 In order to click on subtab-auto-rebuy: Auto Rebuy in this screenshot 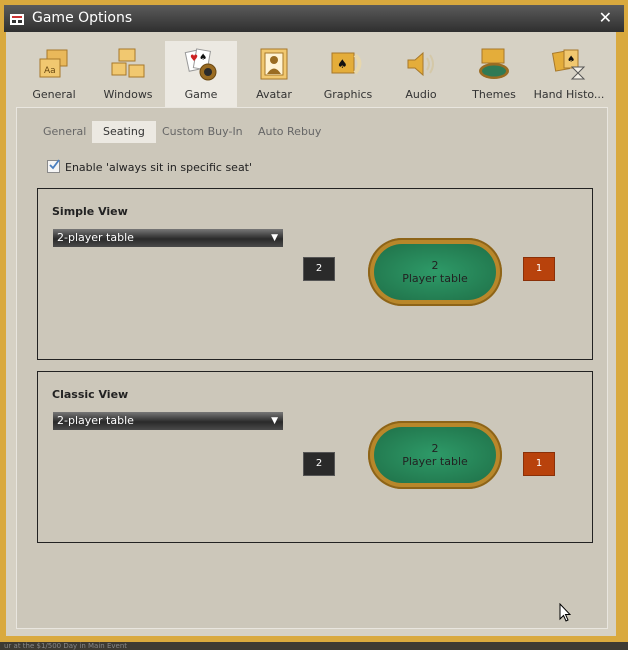, I will do `click(289, 132)`.